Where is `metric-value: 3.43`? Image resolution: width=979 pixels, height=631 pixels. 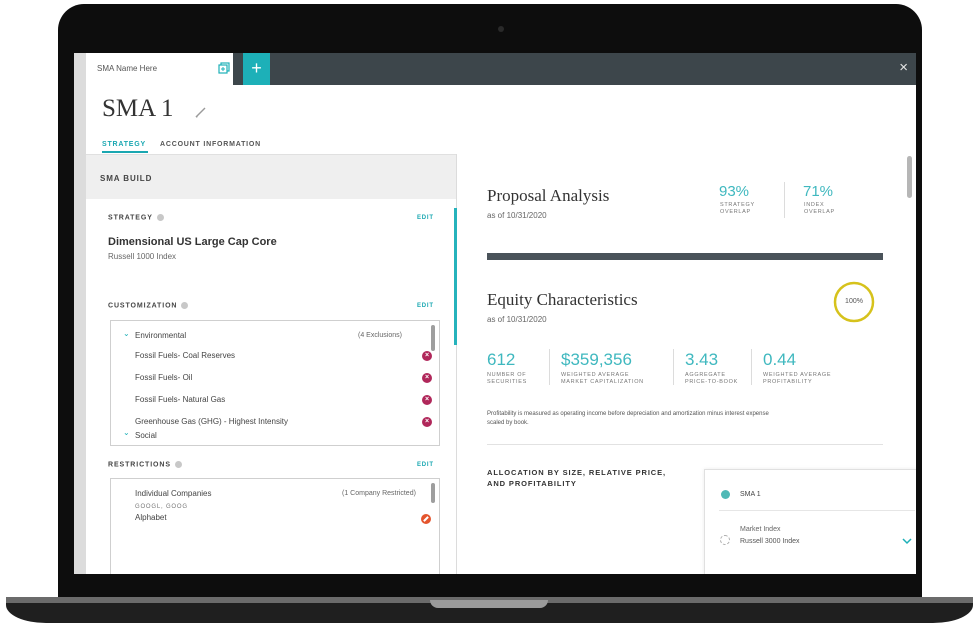
metric-value: 3.43 is located at coordinates (702, 359).